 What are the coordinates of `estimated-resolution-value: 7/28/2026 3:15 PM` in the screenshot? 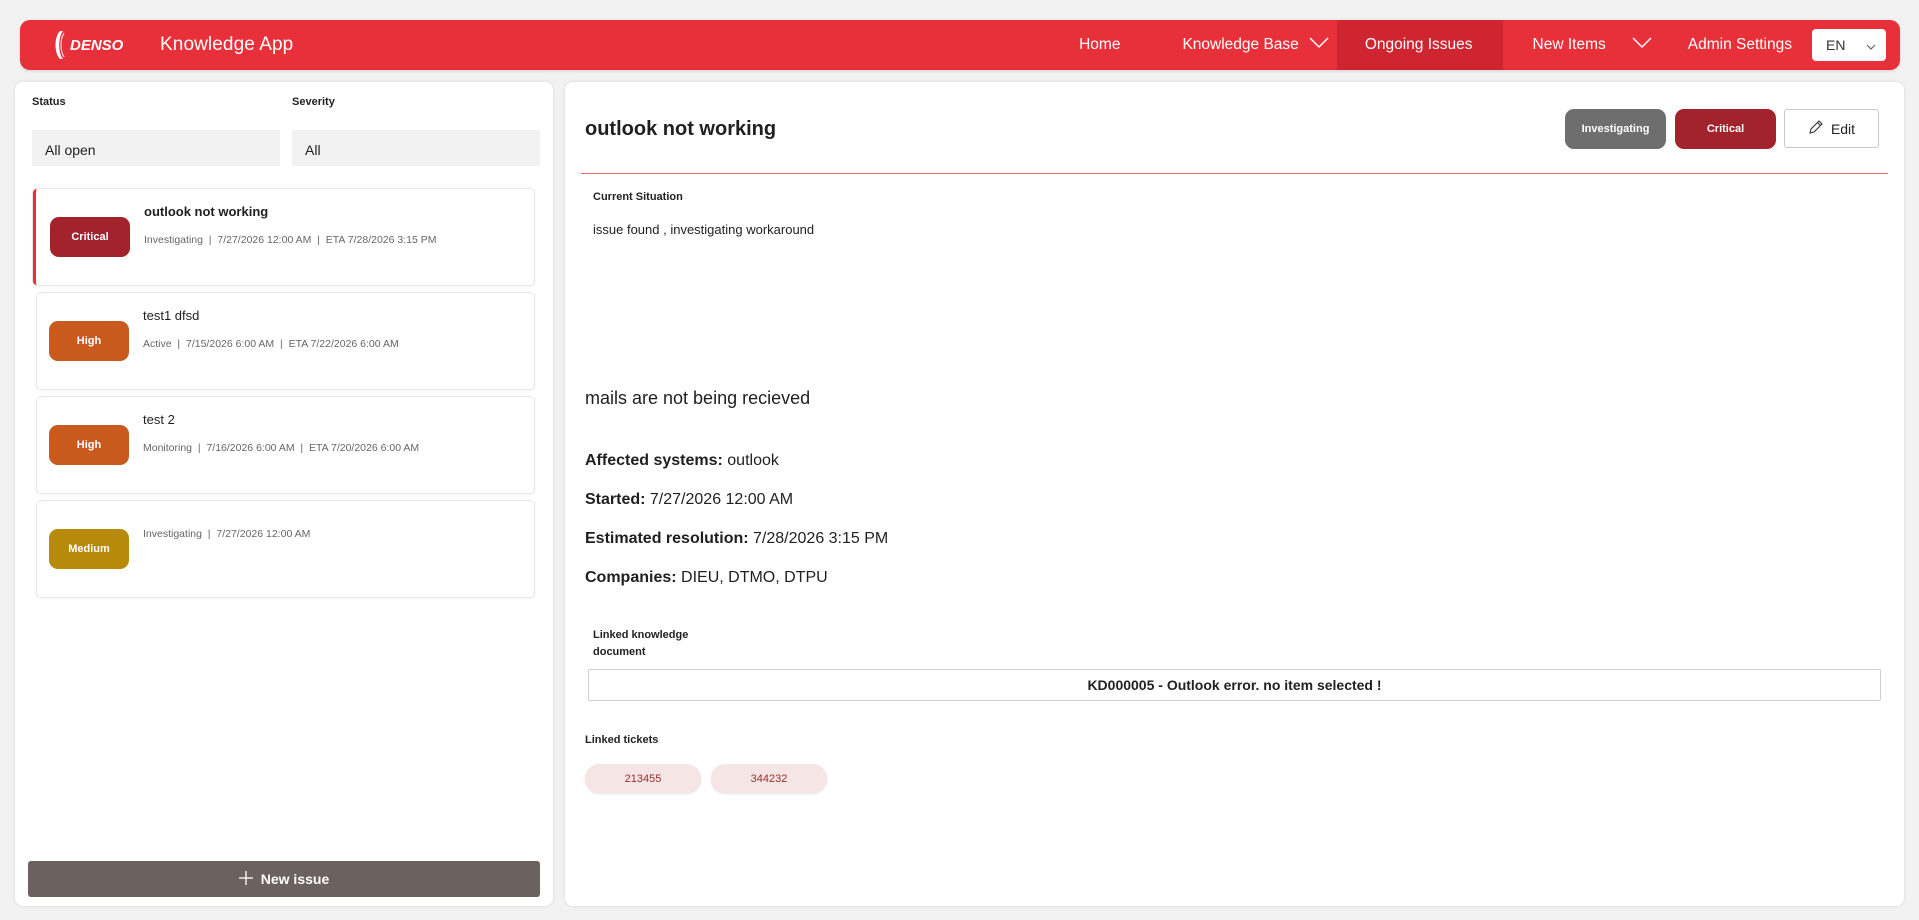 It's located at (821, 538).